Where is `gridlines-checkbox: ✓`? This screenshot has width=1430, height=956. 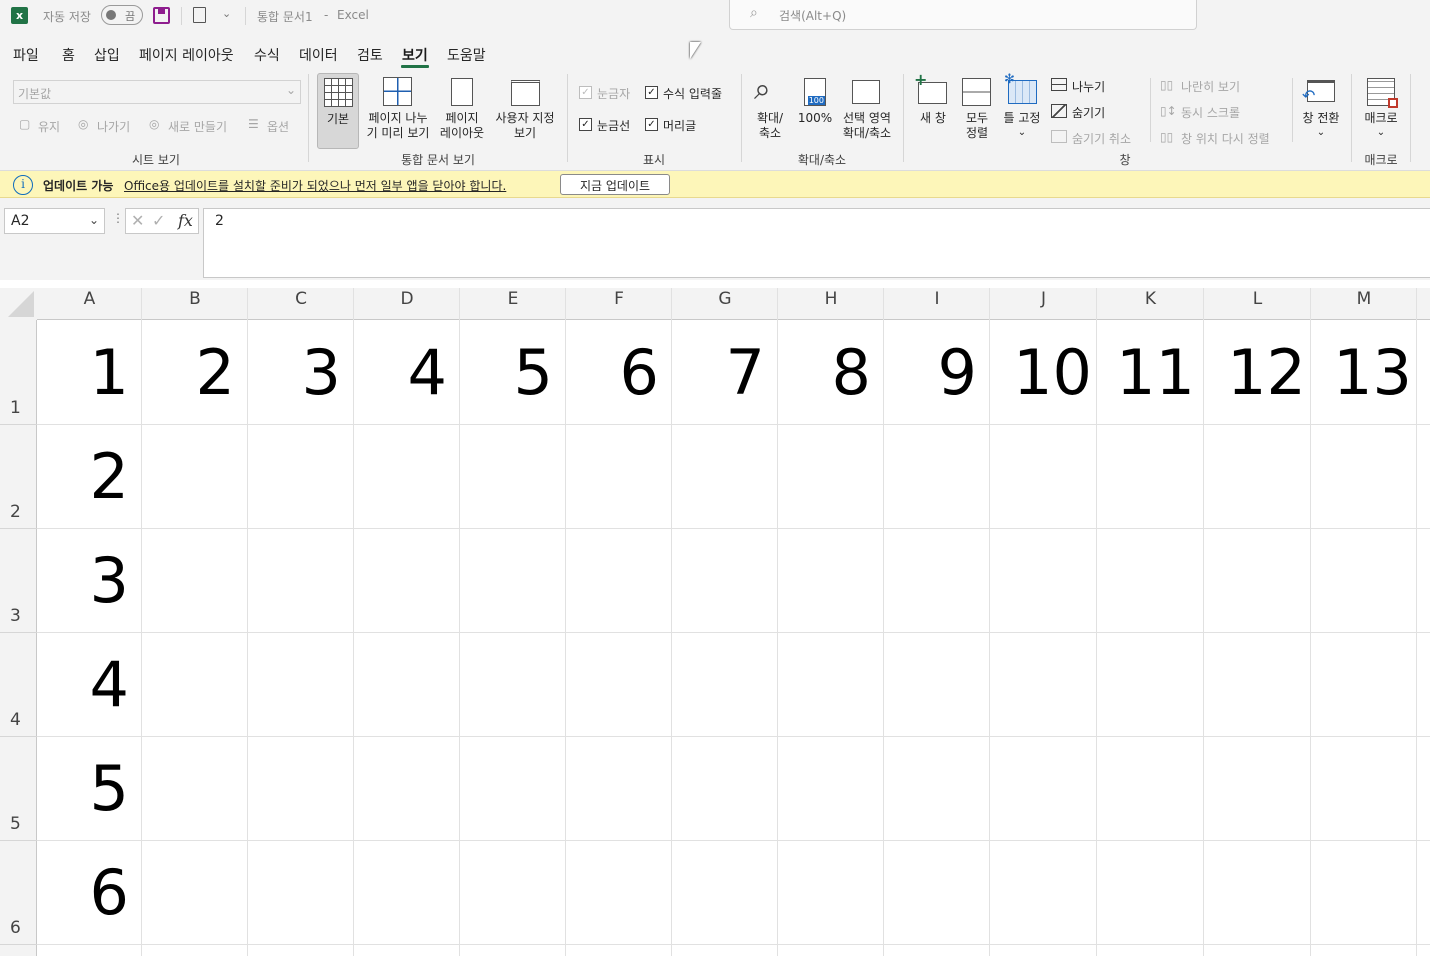
gridlines-checkbox: ✓ is located at coordinates (585, 124).